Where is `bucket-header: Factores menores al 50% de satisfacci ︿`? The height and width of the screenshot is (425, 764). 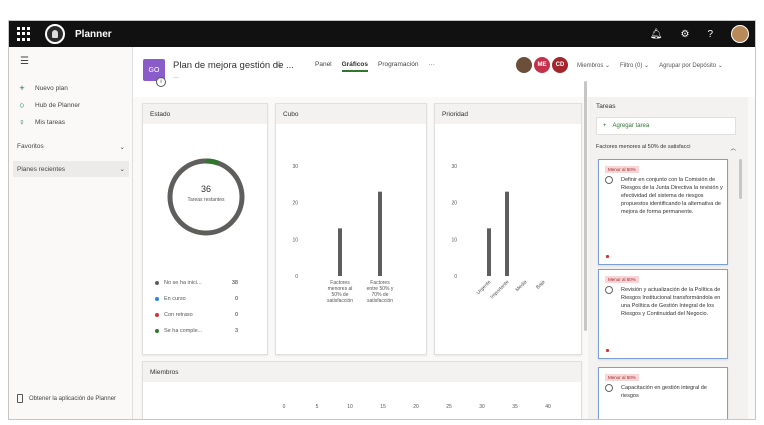 bucket-header: Factores menores al 50% de satisfacci ︿ is located at coordinates (666, 148).